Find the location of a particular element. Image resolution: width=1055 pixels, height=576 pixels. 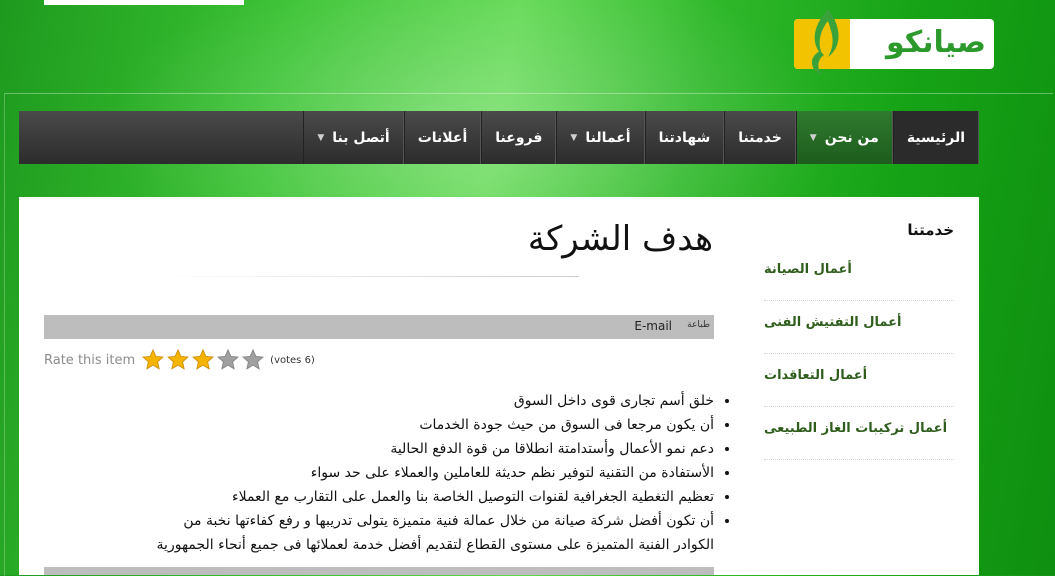

nav-item-label: أعلانات is located at coordinates (442, 137).